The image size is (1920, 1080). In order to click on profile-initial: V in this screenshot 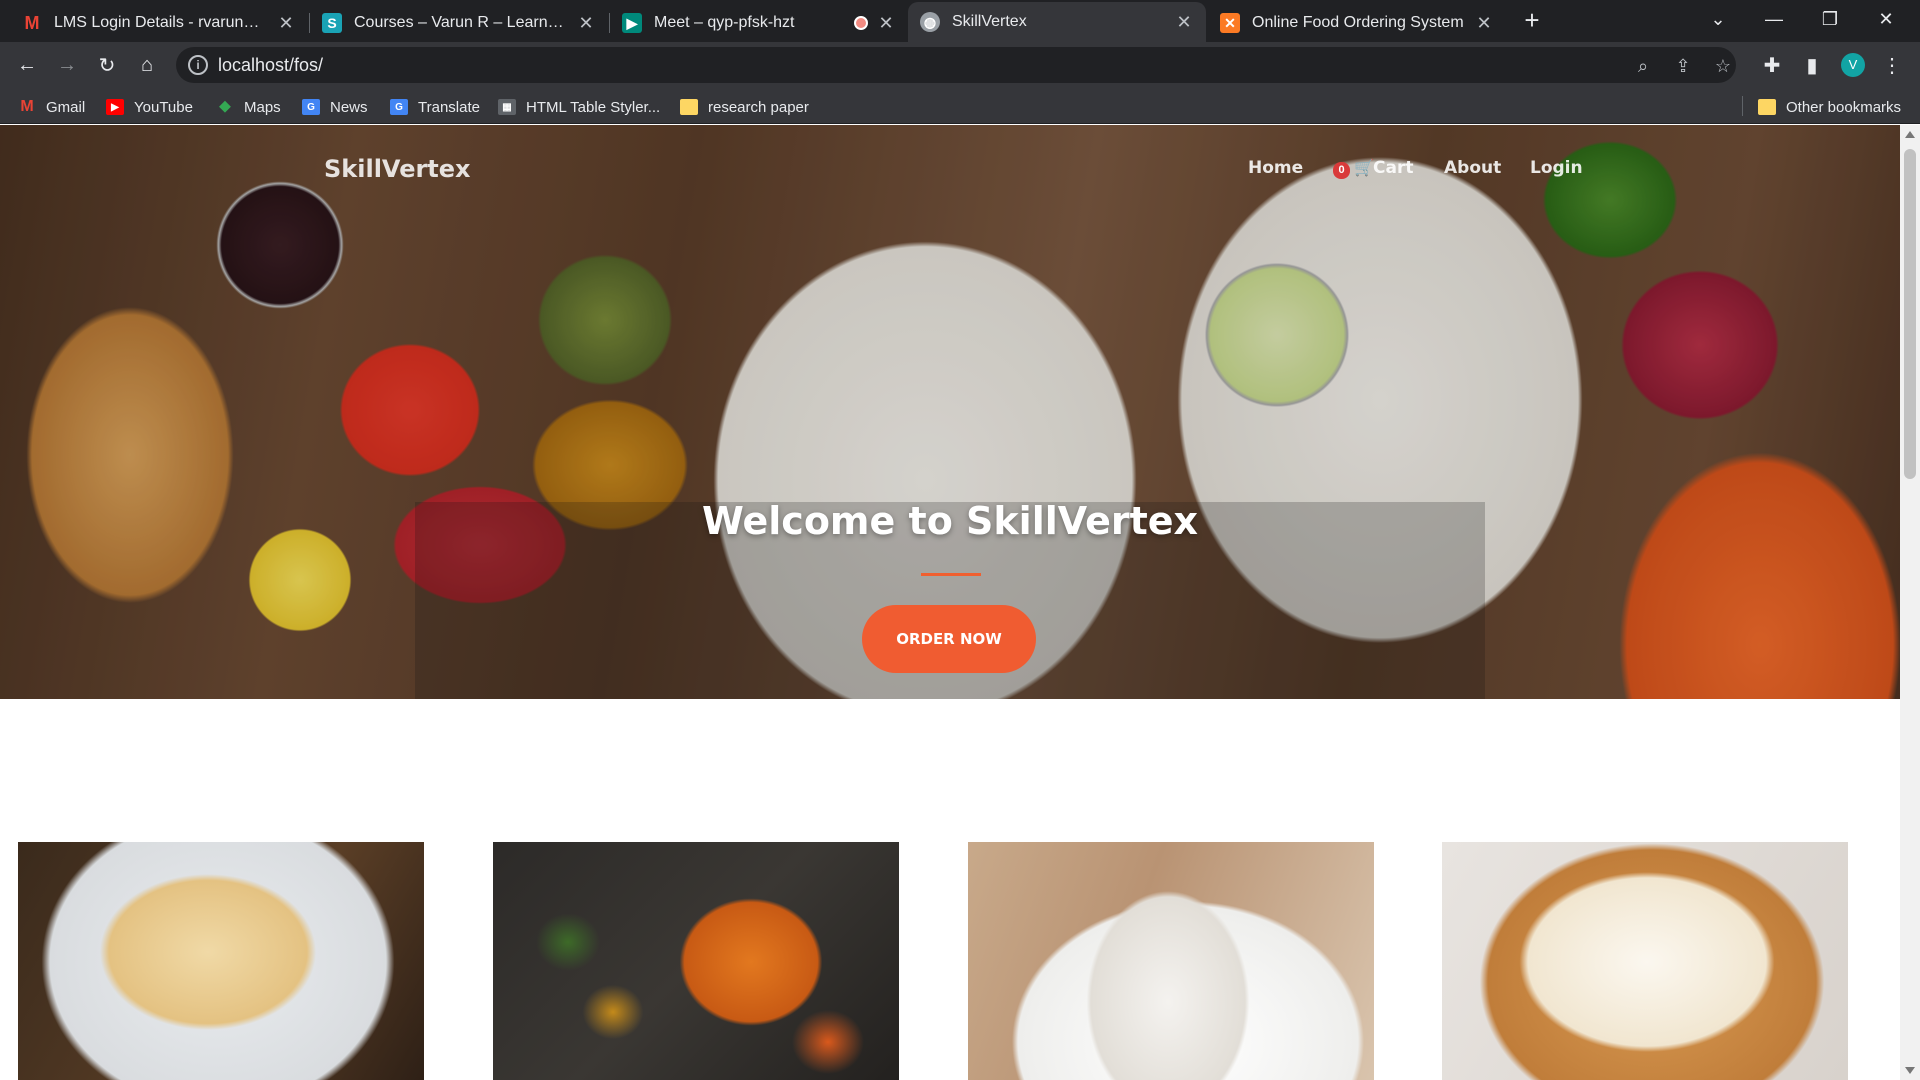, I will do `click(1853, 65)`.